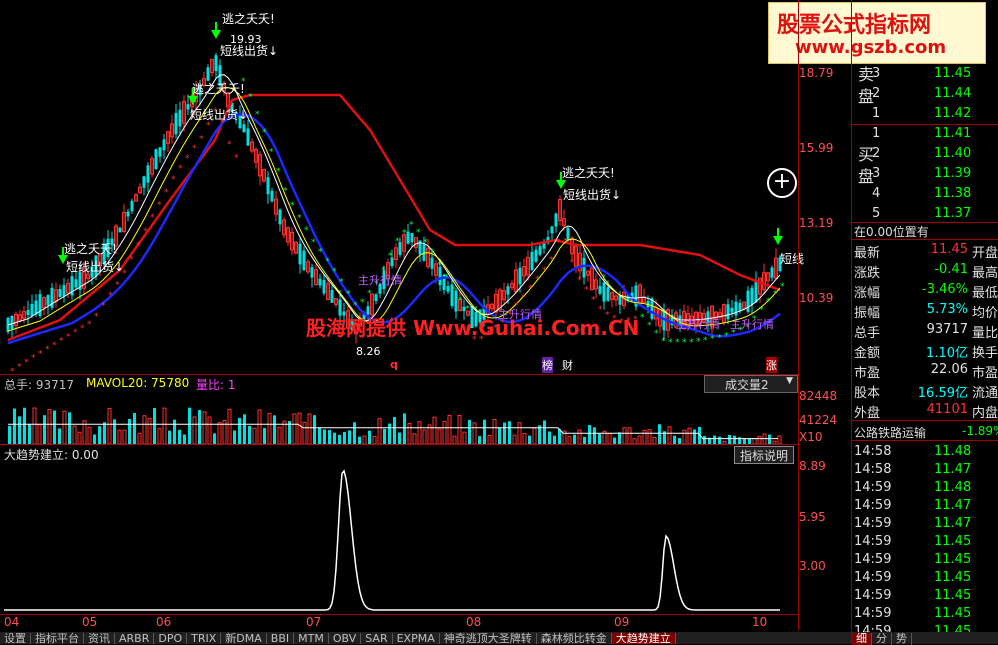 The image size is (998, 645). Describe the element at coordinates (925, 214) in the screenshot. I see `buy-row: 5 11.37` at that location.